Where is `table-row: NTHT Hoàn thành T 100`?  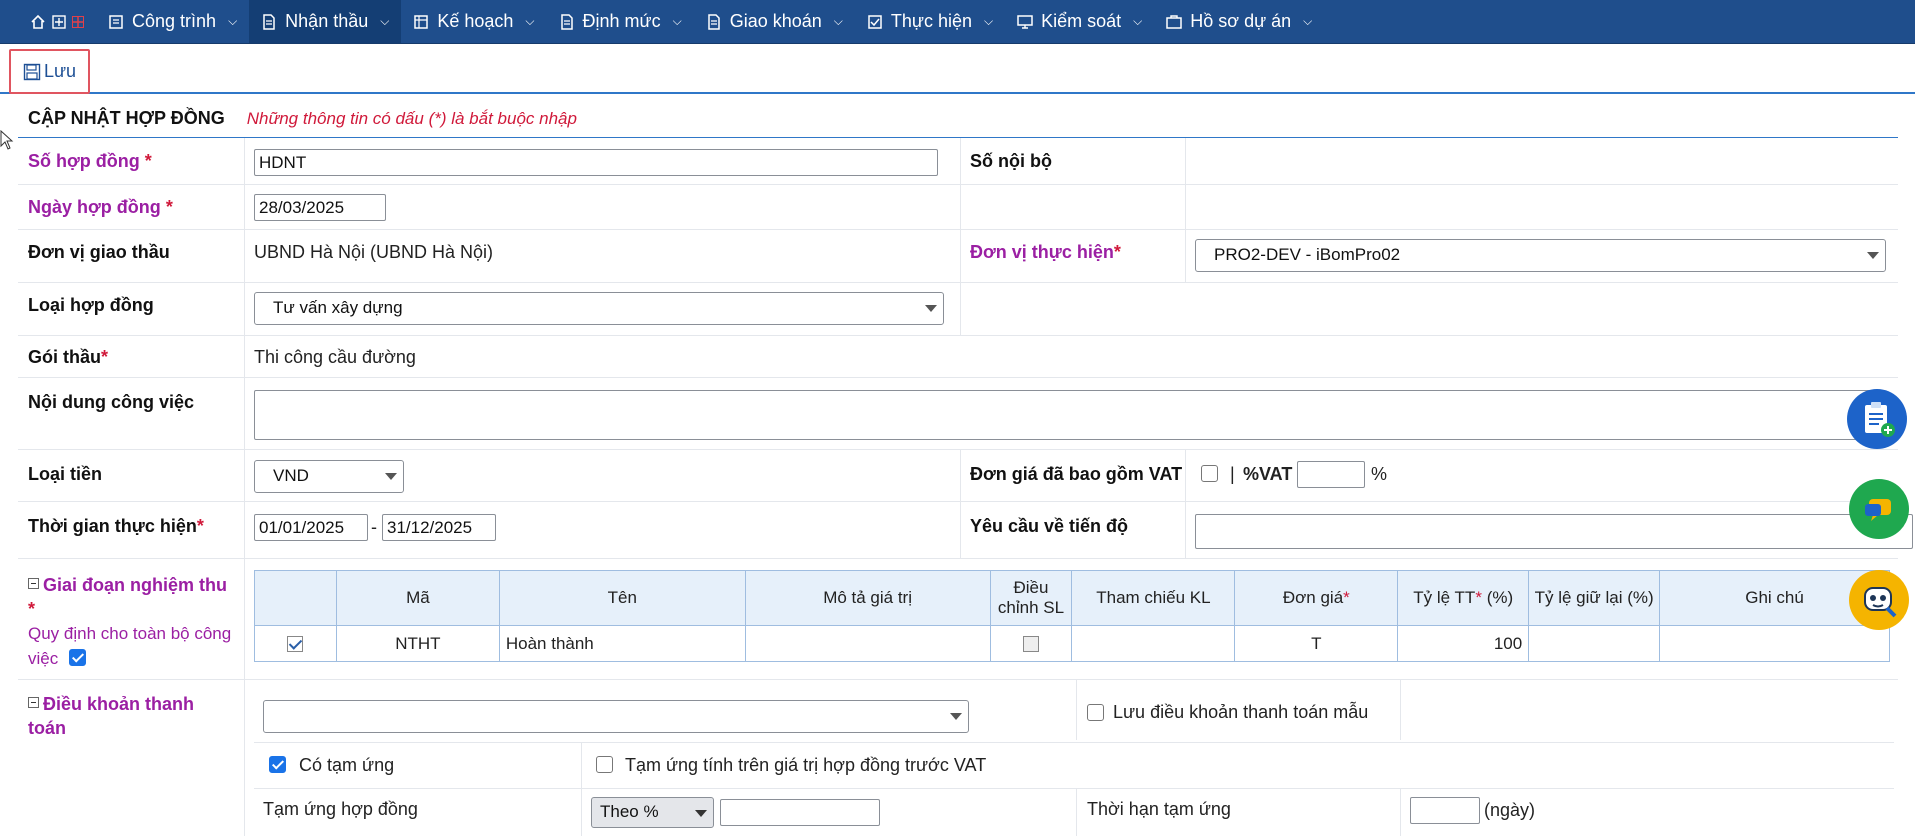
table-row: NTHT Hoàn thành T 100 is located at coordinates (1072, 643).